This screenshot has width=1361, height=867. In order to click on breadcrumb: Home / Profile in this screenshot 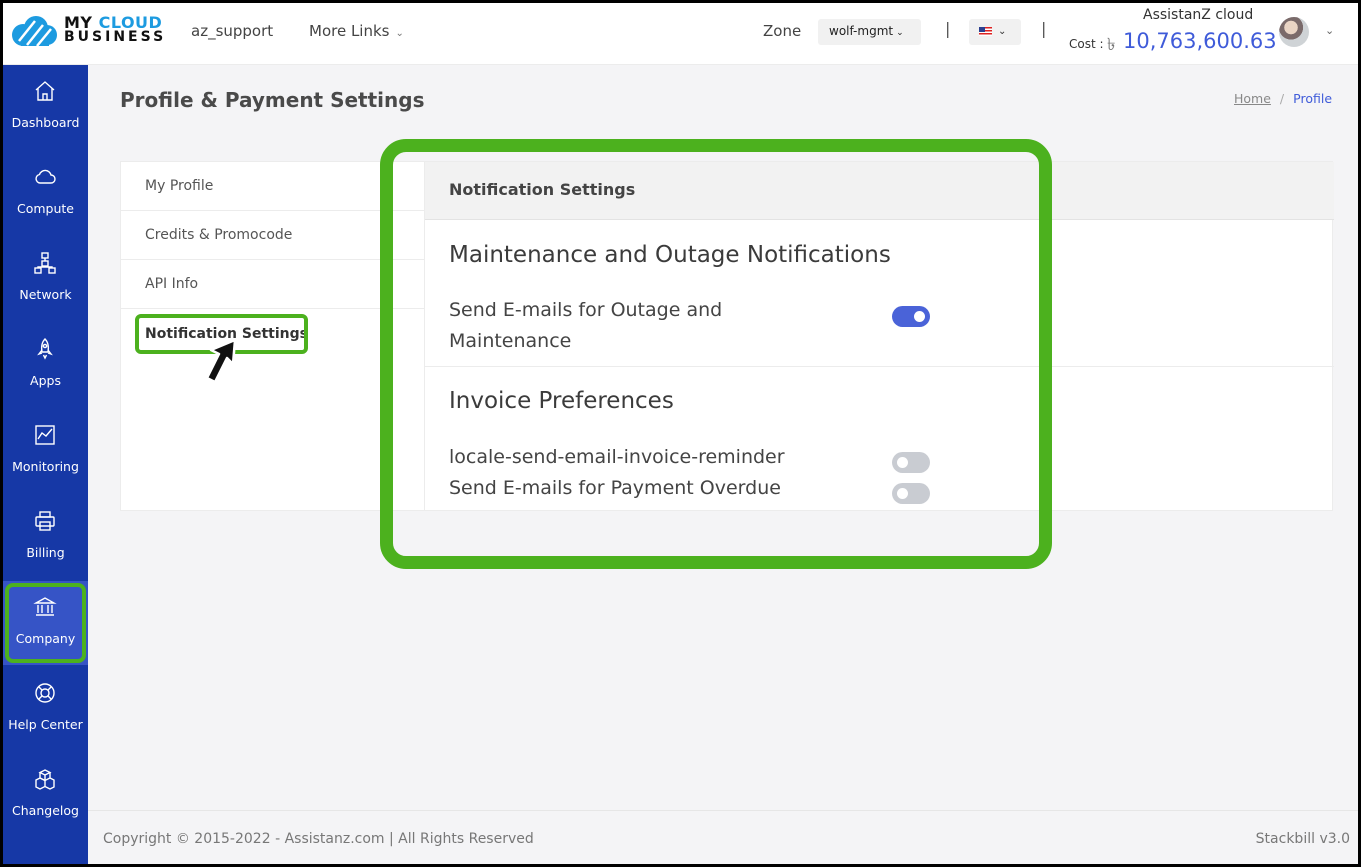, I will do `click(1283, 98)`.